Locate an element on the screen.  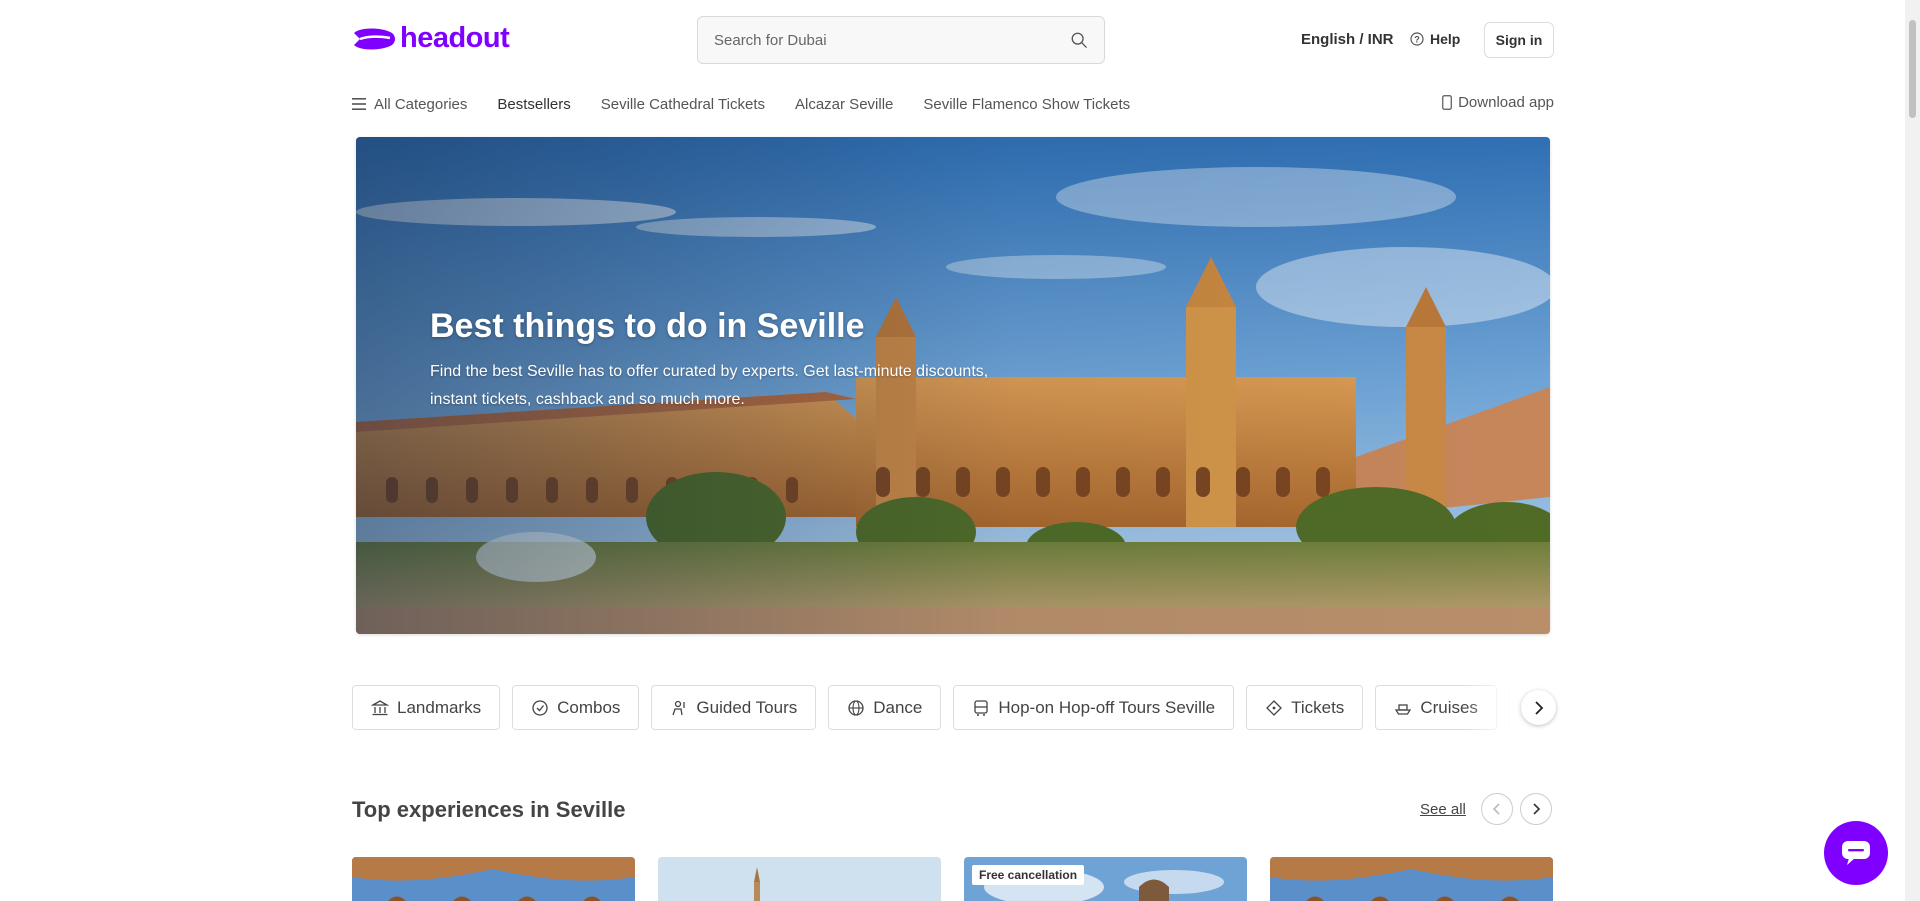
chip-tickets: Tickets is located at coordinates (1305, 707).